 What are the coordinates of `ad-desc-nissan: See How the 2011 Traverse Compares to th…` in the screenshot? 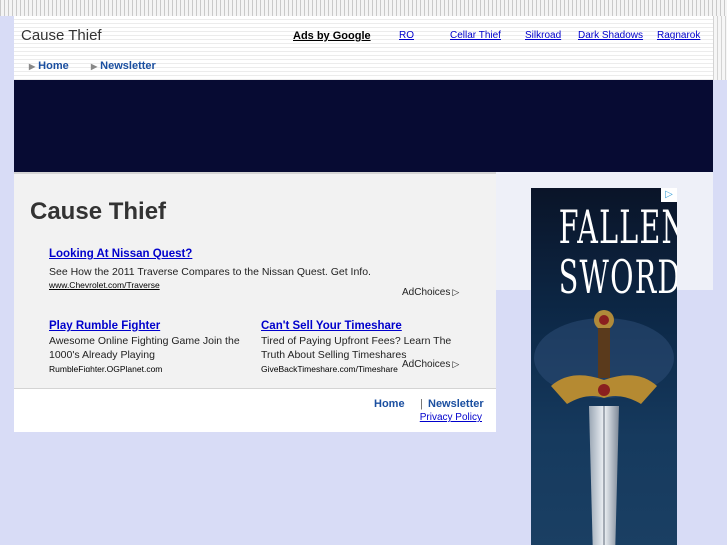 It's located at (210, 272).